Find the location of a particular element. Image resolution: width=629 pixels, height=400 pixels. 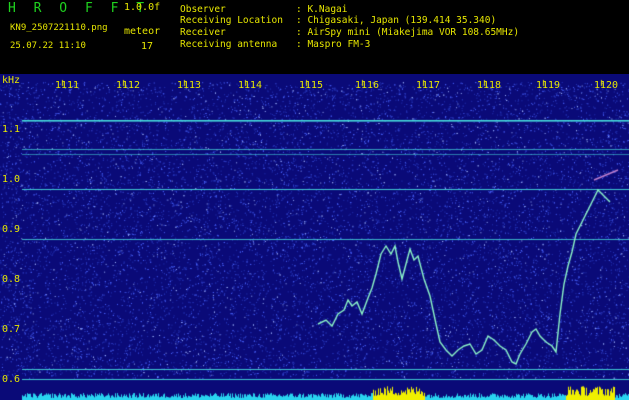

meteor-count: 17 is located at coordinates (147, 46).